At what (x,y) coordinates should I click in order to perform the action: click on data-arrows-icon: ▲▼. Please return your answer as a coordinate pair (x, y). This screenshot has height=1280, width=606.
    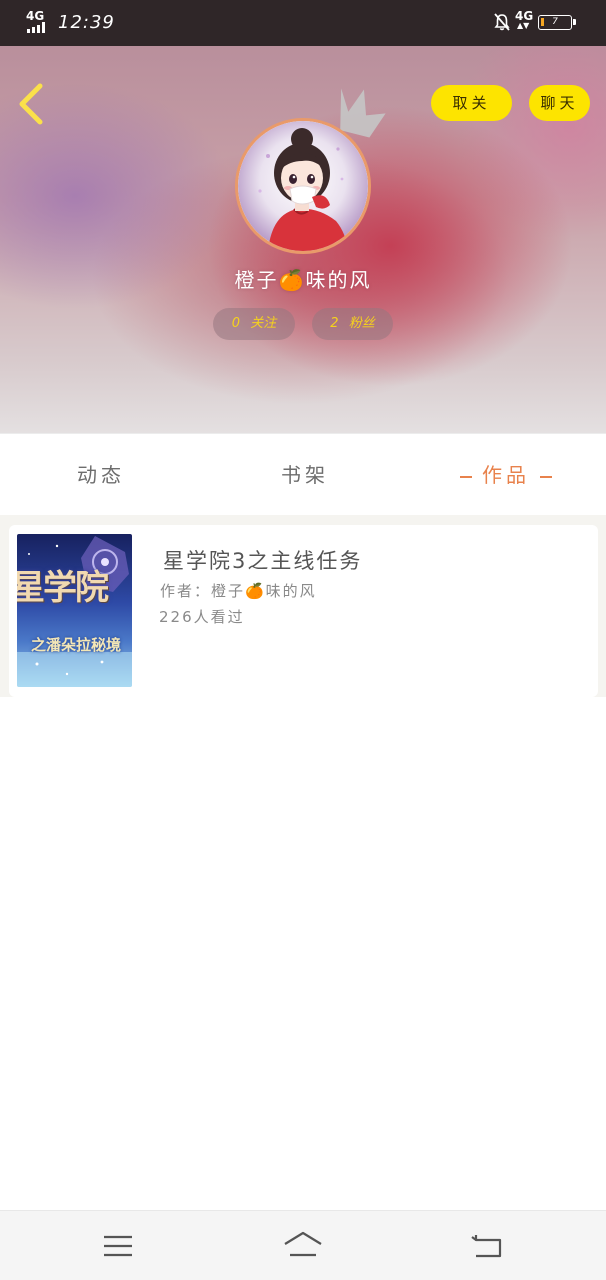
    Looking at the image, I should click on (523, 25).